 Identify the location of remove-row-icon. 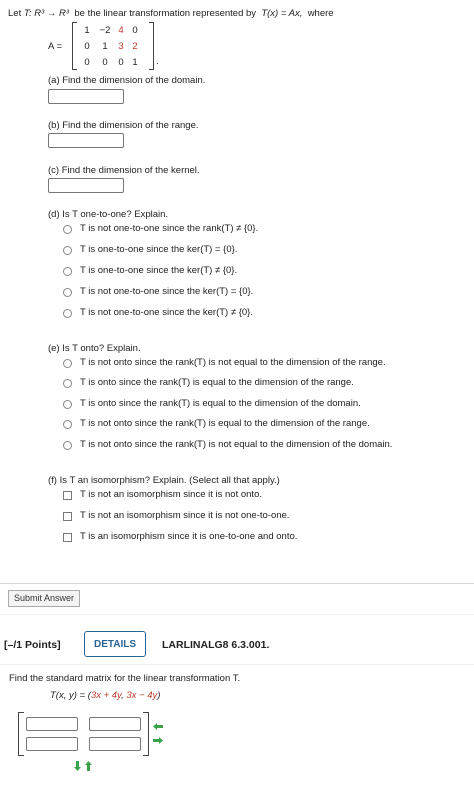
(88, 766).